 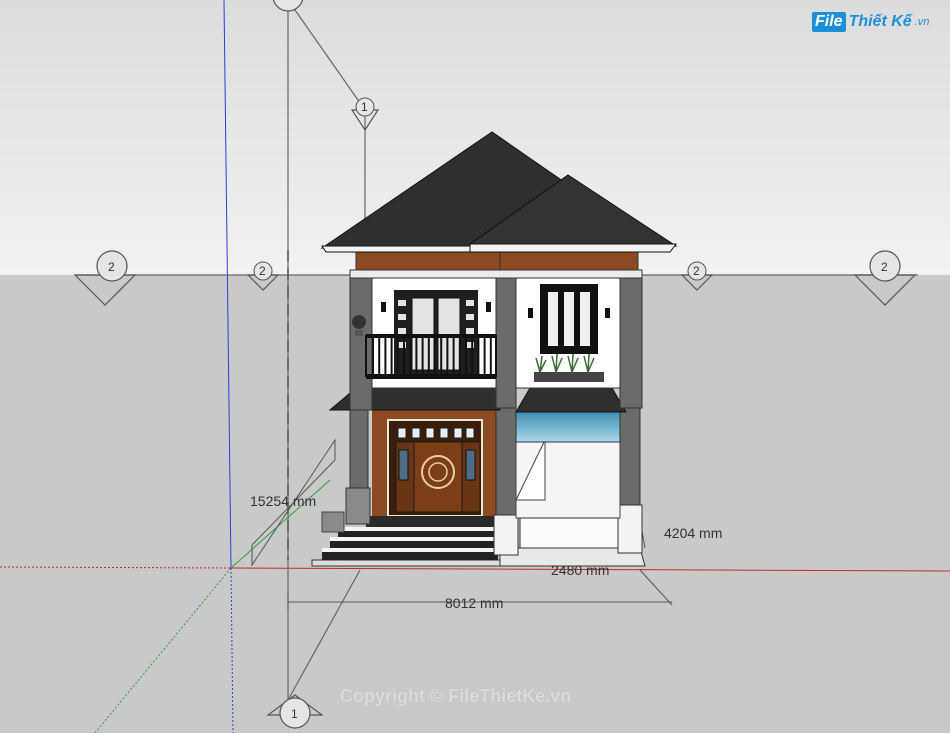 I want to click on wall-lamp-right2, so click(x=530, y=313).